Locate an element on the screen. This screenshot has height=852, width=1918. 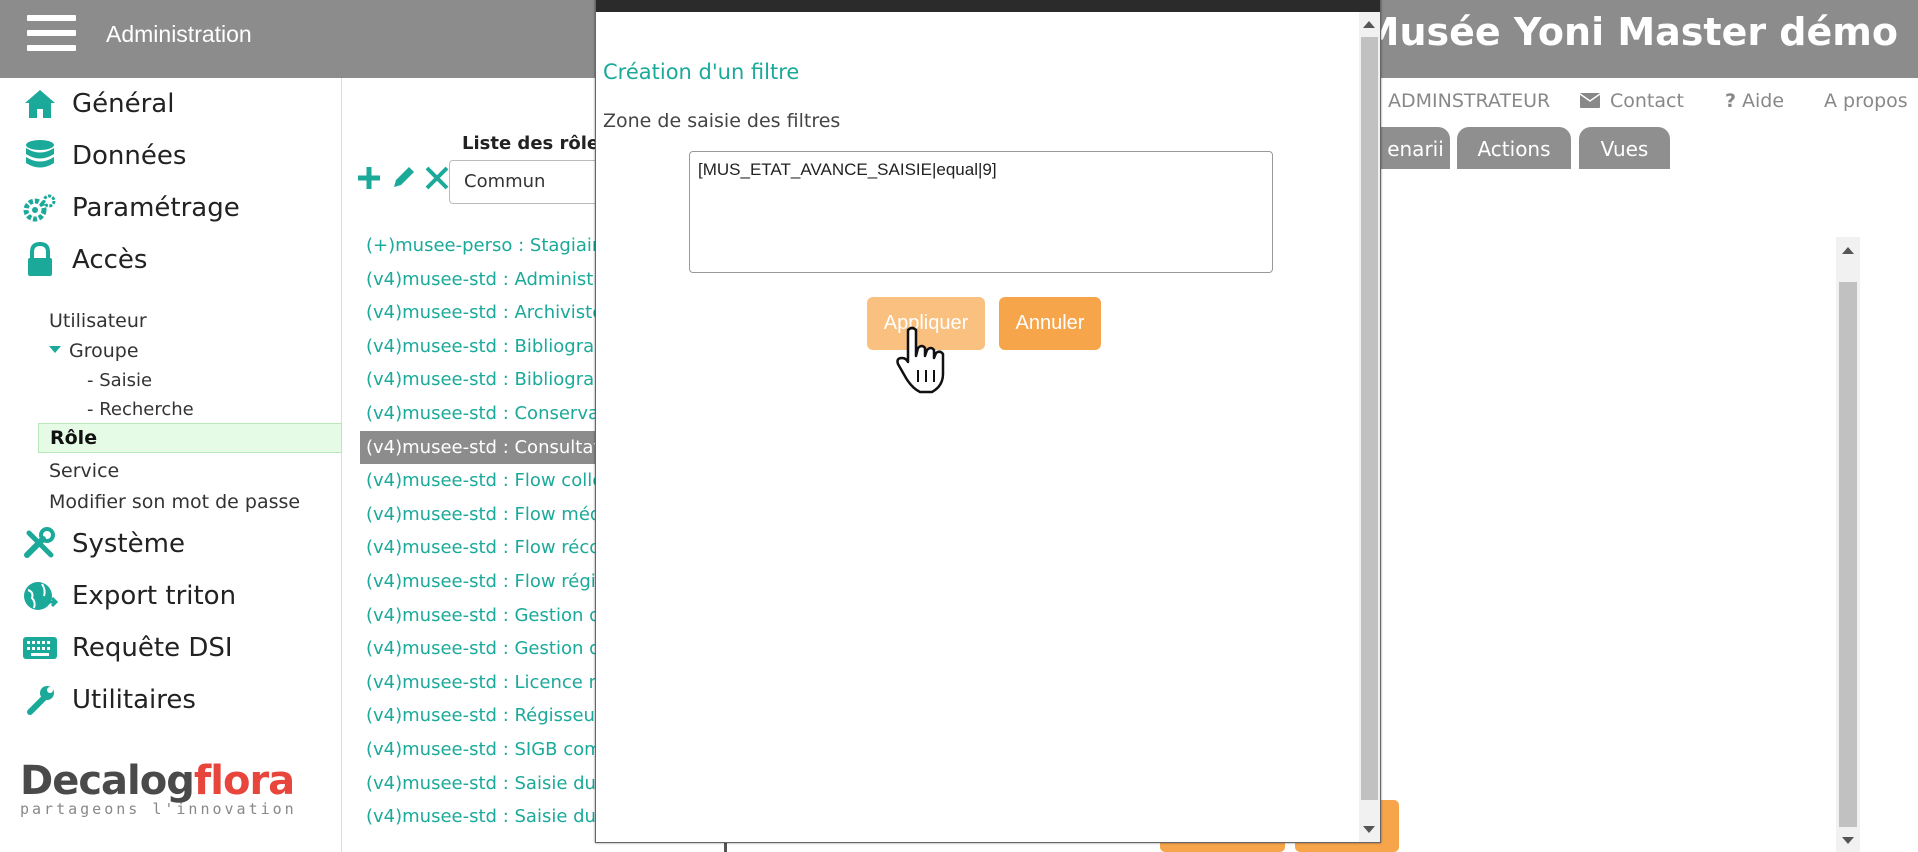
role-toolbar is located at coordinates (403, 178).